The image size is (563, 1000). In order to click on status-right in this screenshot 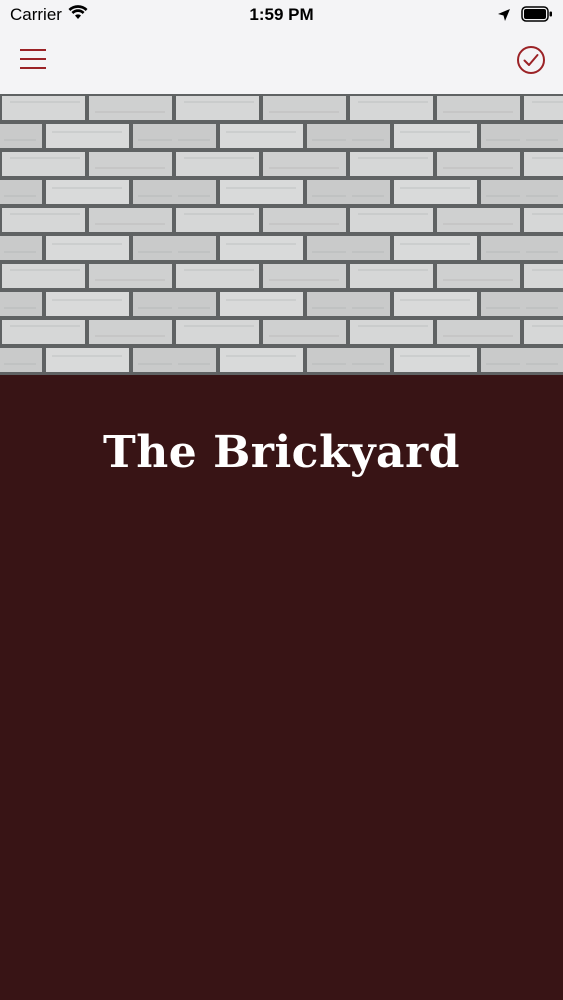, I will do `click(525, 16)`.